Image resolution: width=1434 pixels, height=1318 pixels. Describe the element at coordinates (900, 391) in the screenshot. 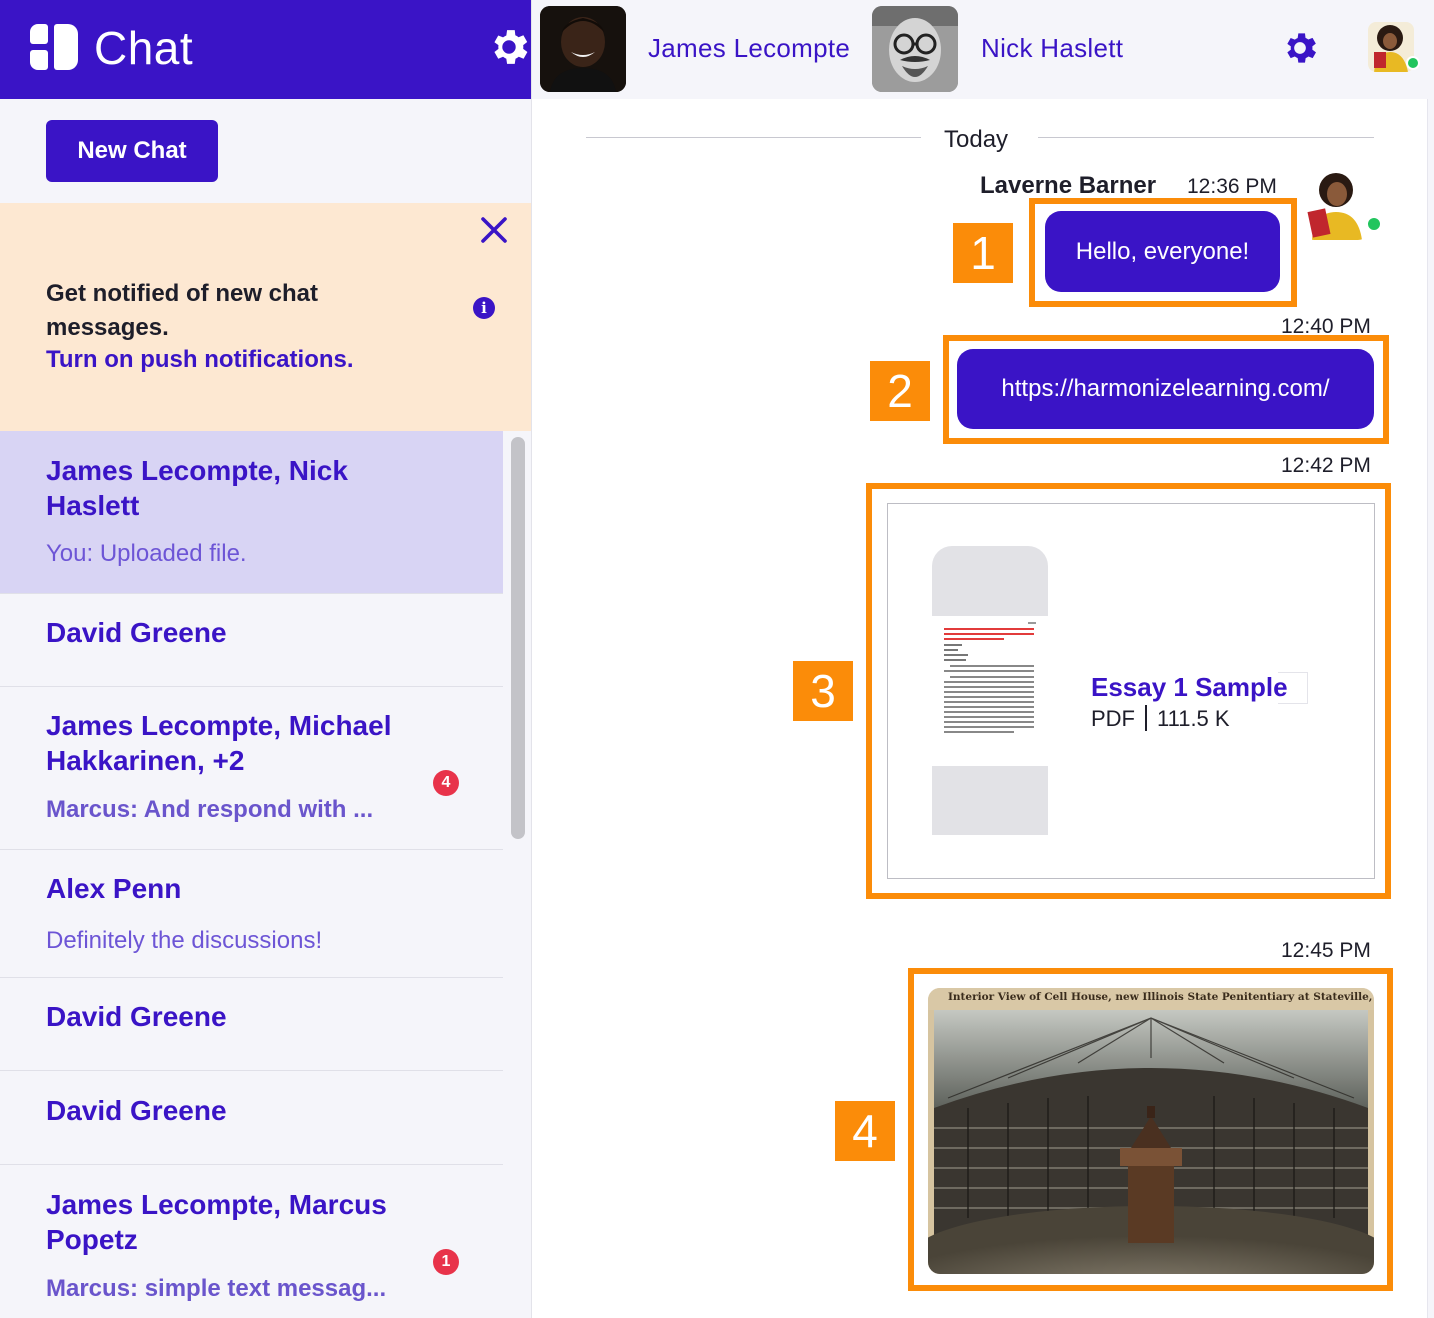

I see `marker-label: 2` at that location.